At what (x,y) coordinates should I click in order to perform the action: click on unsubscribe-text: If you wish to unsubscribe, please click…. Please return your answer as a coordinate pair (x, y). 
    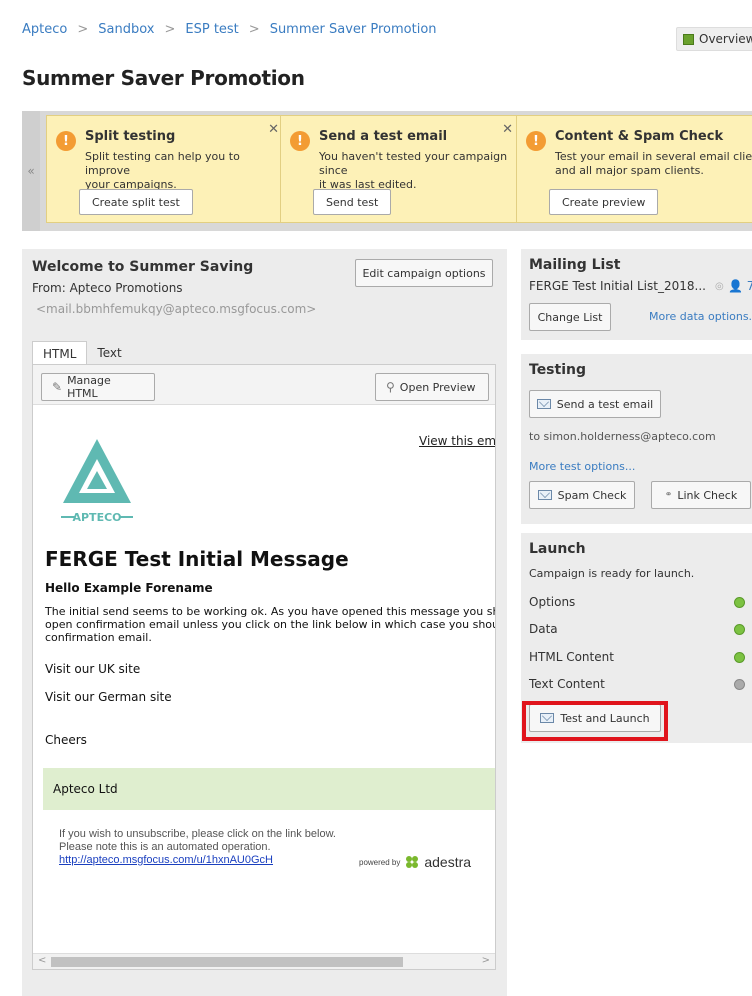
    Looking at the image, I should click on (197, 840).